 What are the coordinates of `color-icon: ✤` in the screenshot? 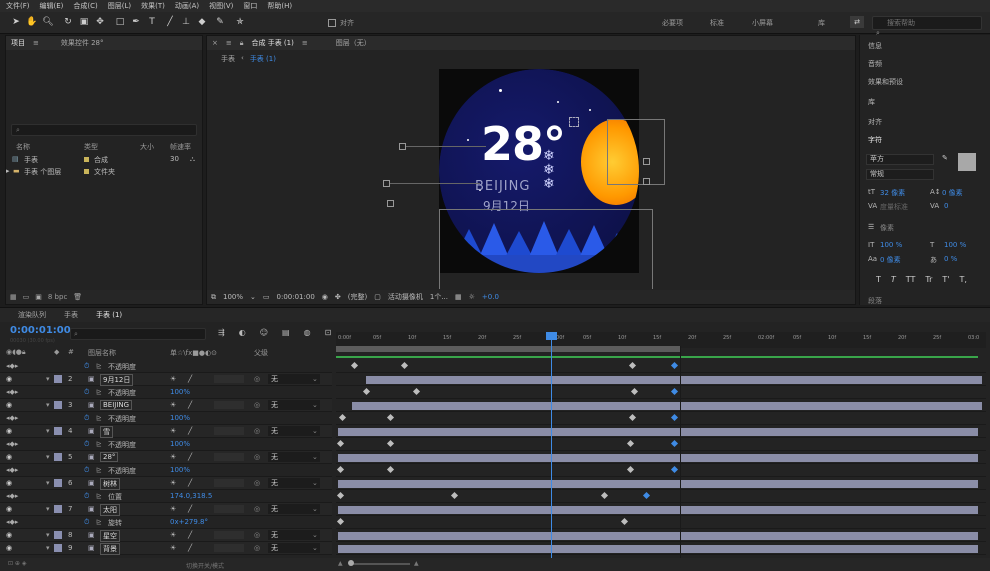 It's located at (338, 297).